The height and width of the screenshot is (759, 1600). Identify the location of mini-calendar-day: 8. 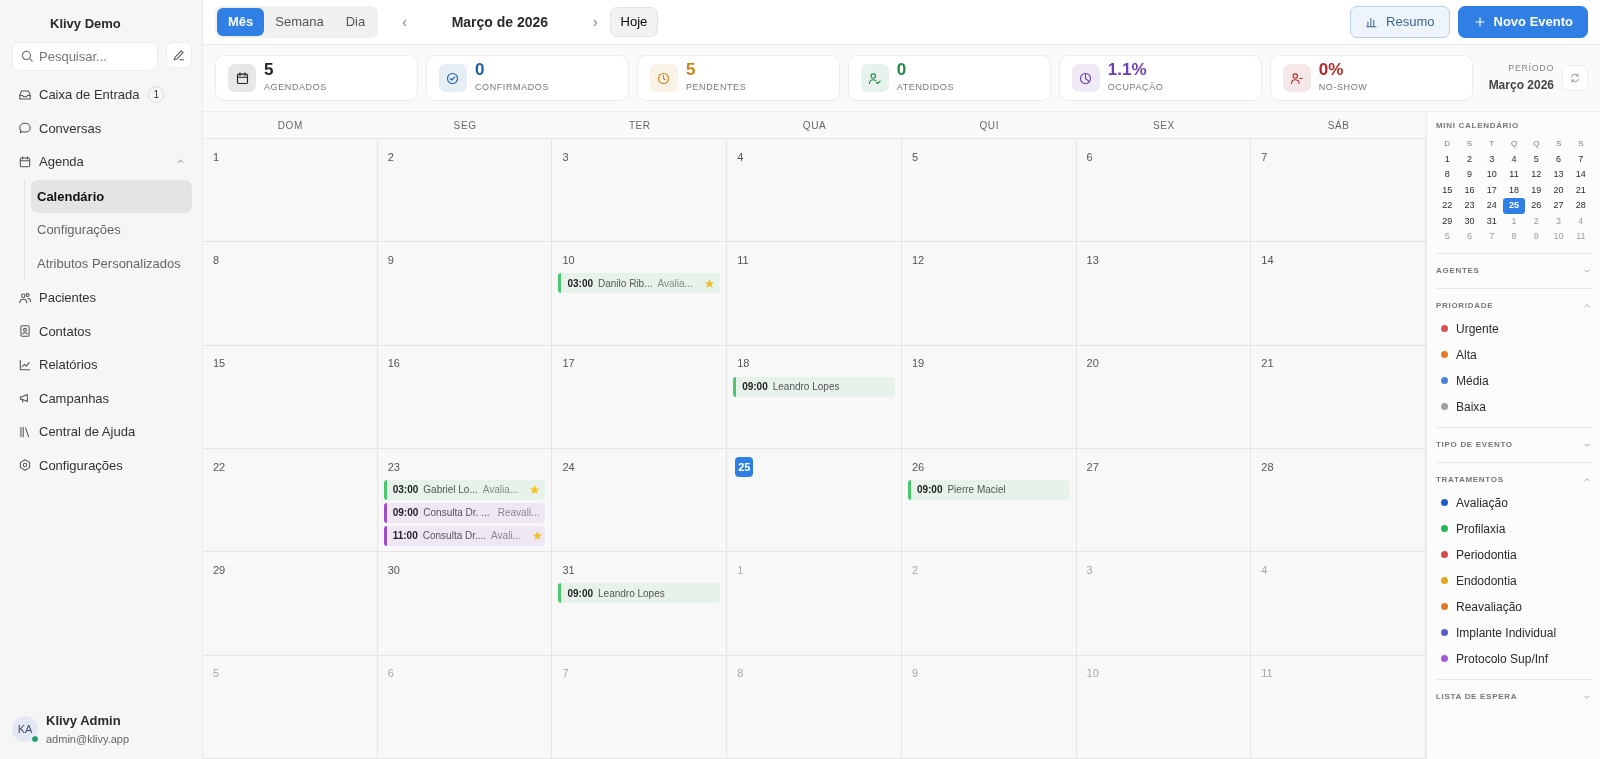
(1447, 175).